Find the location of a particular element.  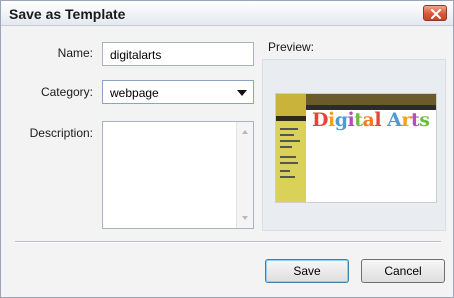

description-label: Description: is located at coordinates (61, 133).